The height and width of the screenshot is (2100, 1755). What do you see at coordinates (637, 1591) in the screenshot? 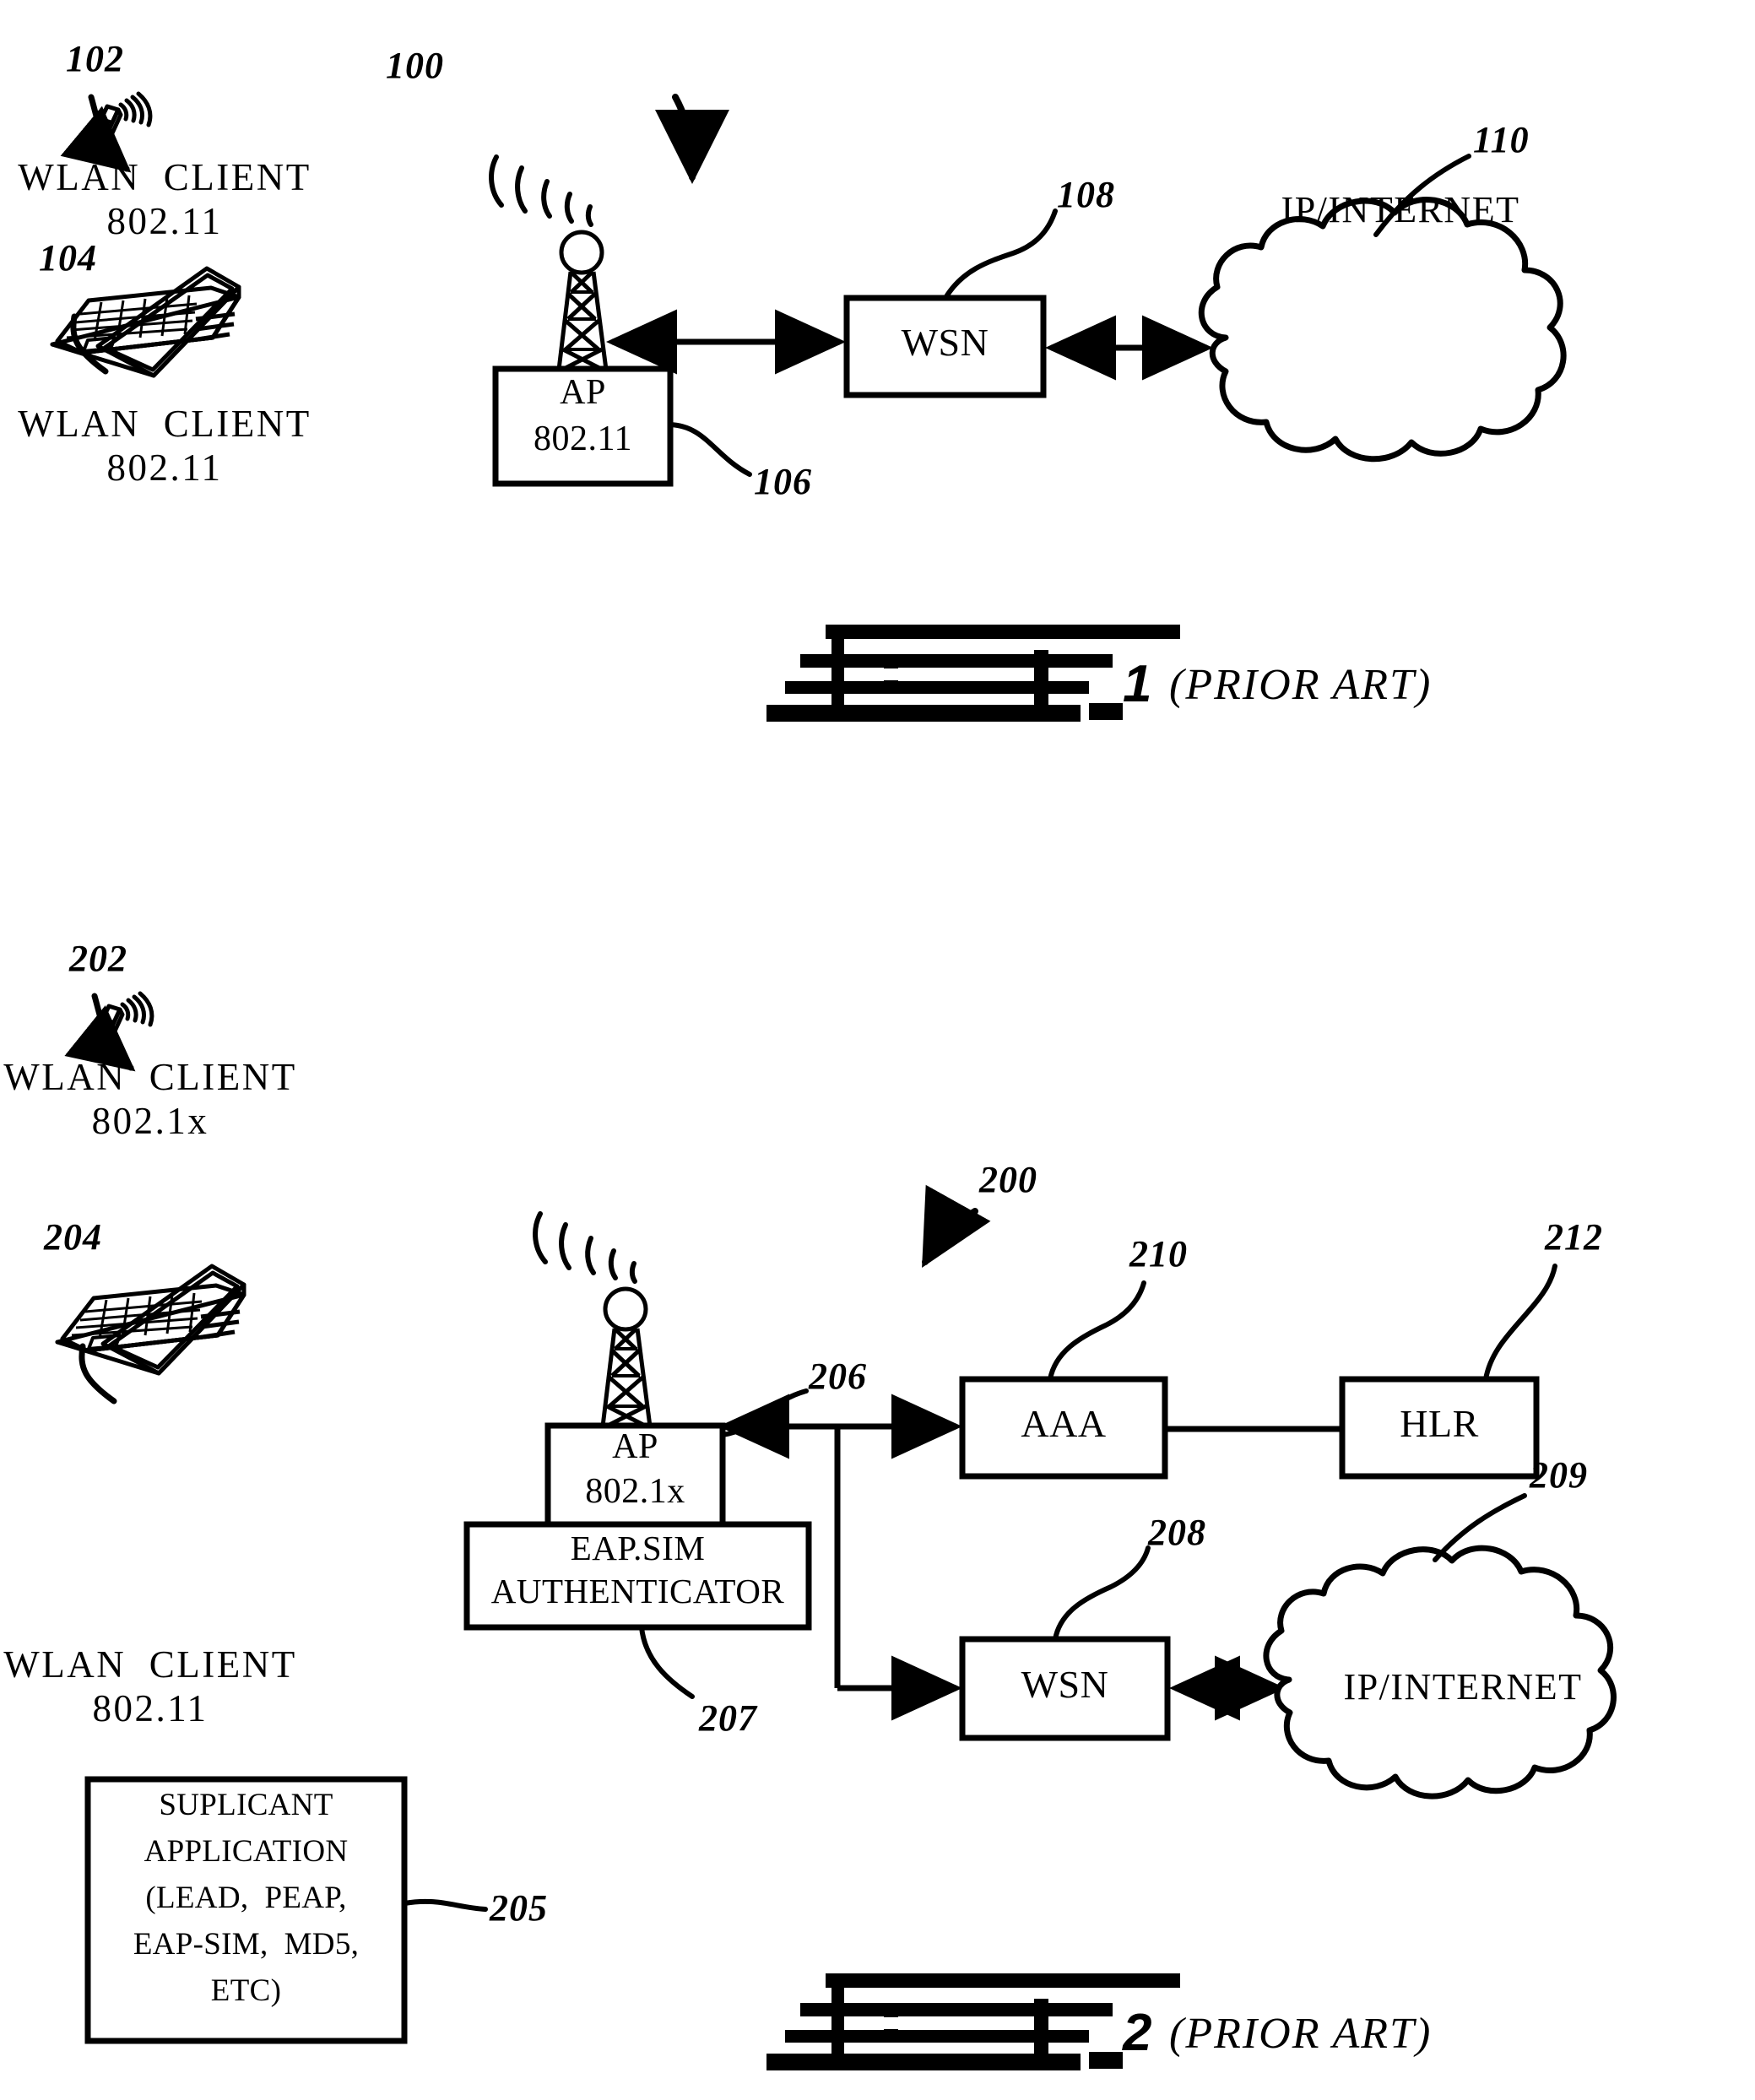
I see `eap-sim-auth-207-line2: AUTHENTICATOR` at bounding box center [637, 1591].